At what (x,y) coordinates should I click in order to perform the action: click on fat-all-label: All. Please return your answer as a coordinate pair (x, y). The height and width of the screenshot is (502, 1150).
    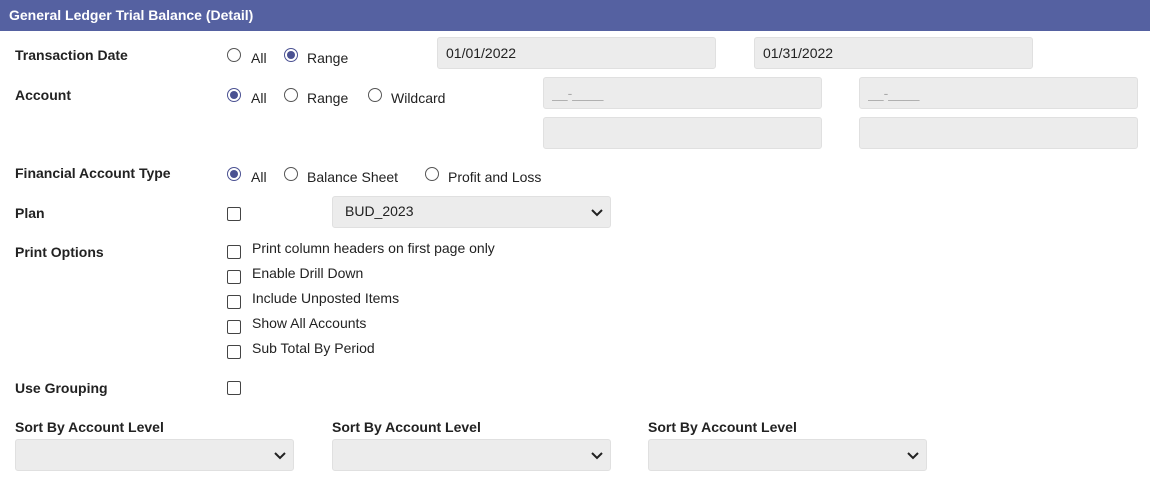
    Looking at the image, I should click on (259, 177).